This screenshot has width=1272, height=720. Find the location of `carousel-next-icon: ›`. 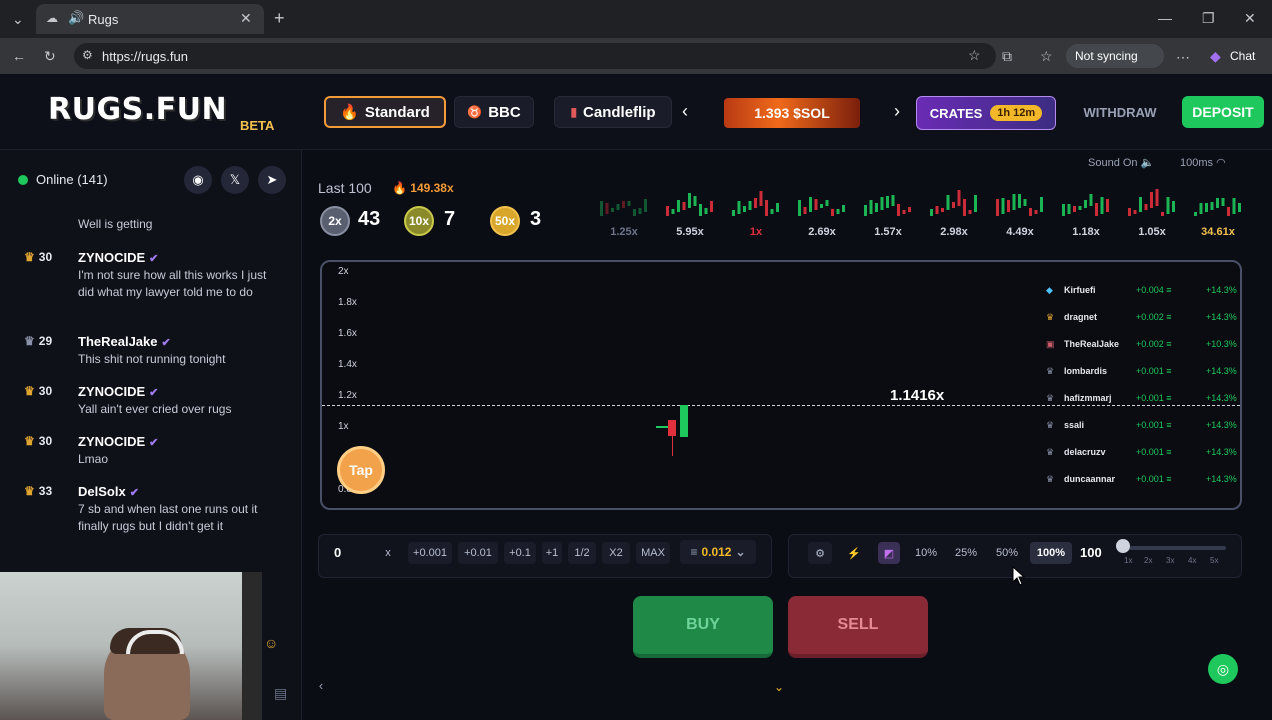

carousel-next-icon: › is located at coordinates (897, 111).